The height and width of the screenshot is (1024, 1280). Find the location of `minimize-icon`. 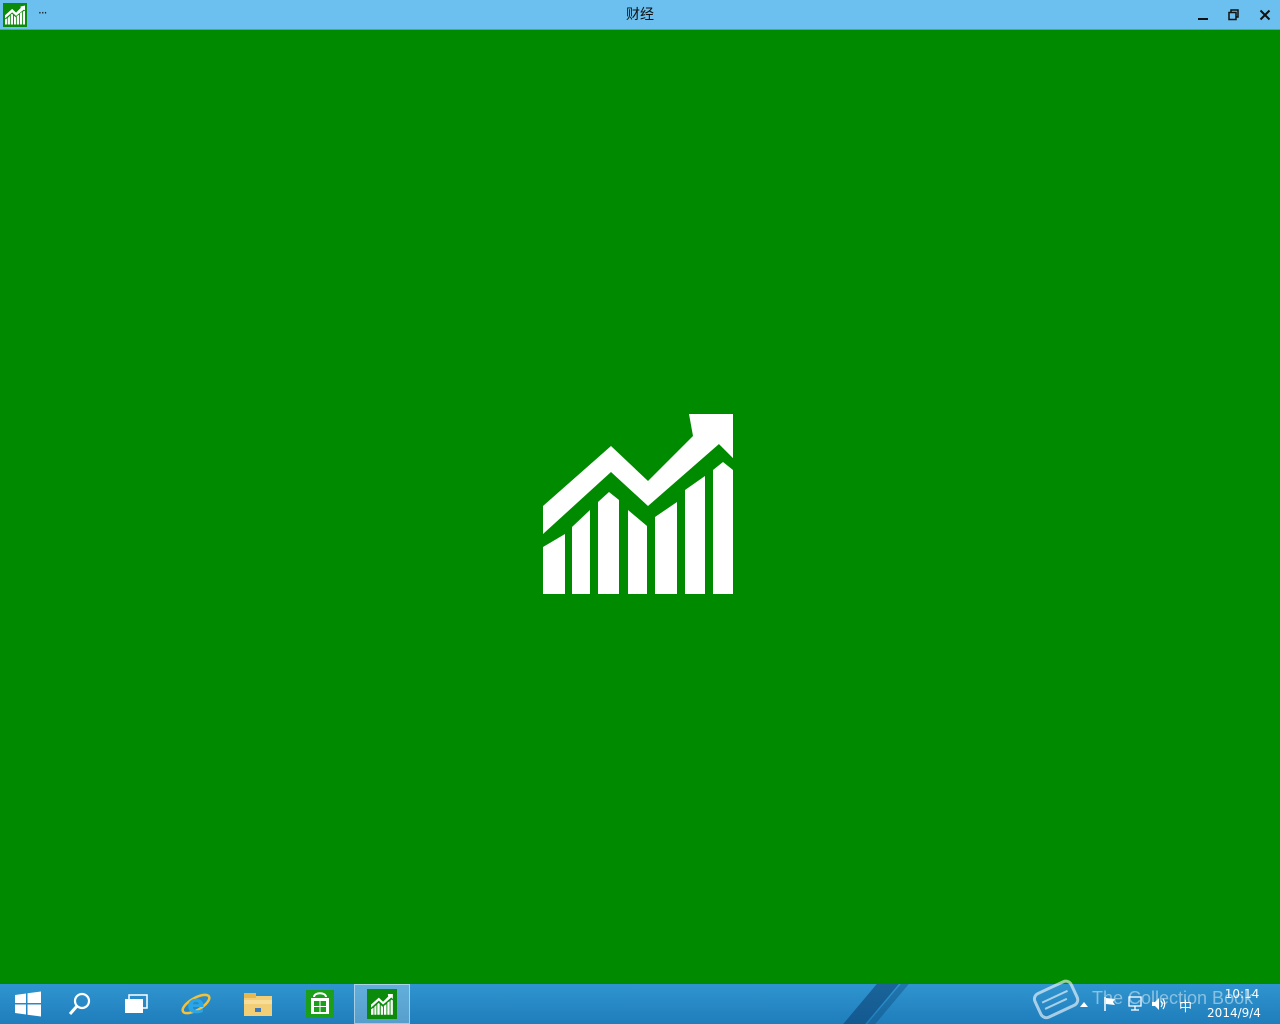

minimize-icon is located at coordinates (1203, 19).